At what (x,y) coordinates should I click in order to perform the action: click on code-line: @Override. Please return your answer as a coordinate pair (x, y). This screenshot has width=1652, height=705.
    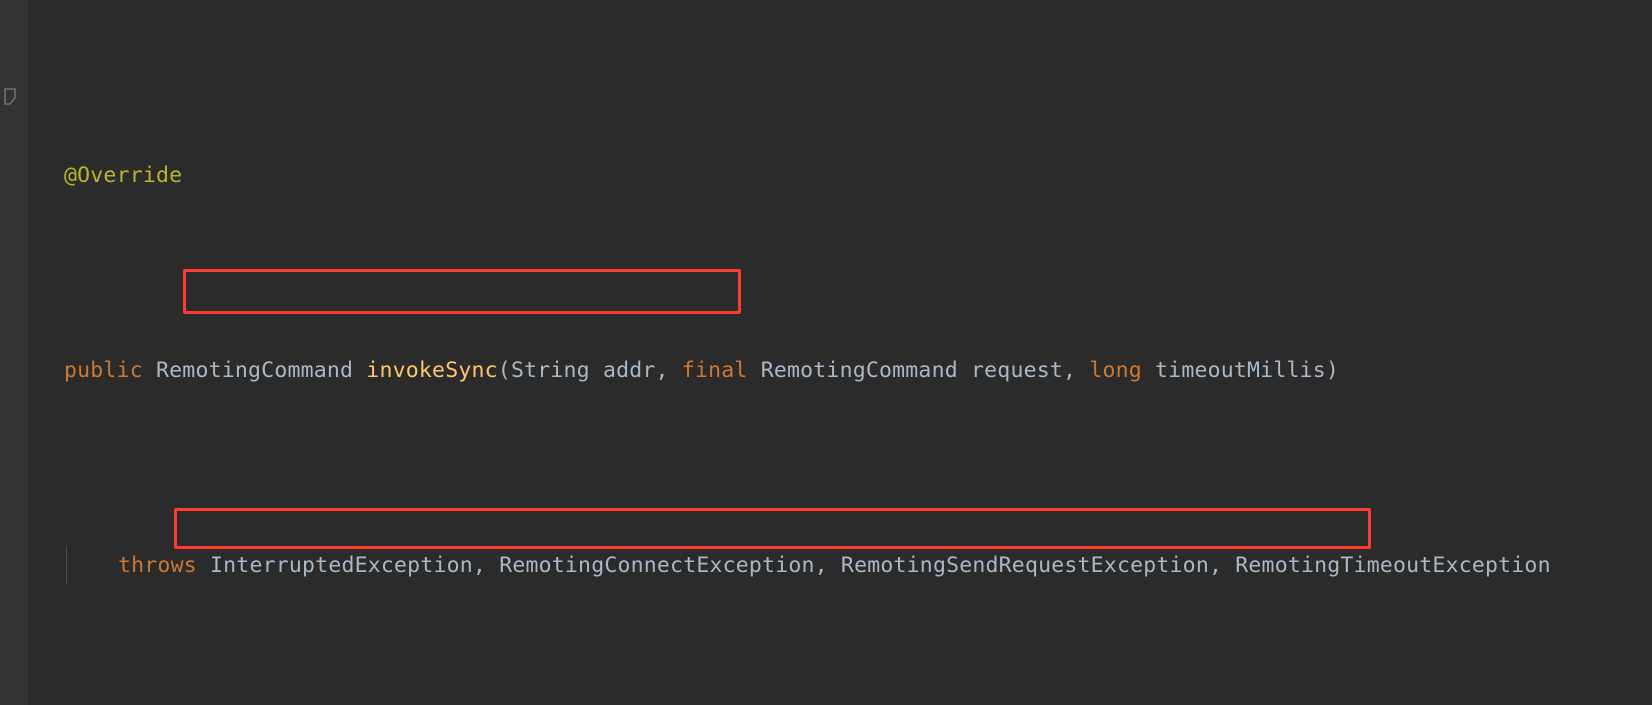
    Looking at the image, I should click on (826, 175).